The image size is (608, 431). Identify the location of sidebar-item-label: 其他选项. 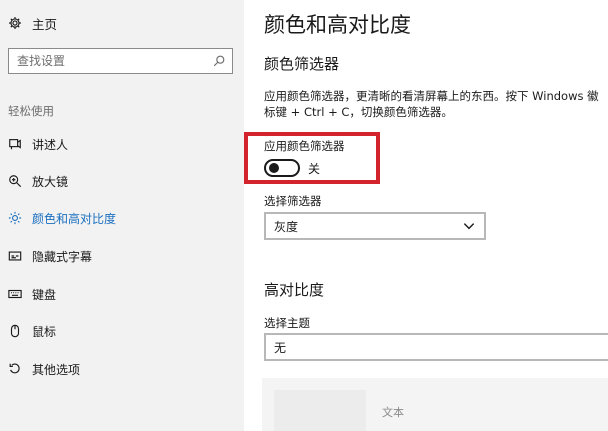
(56, 369).